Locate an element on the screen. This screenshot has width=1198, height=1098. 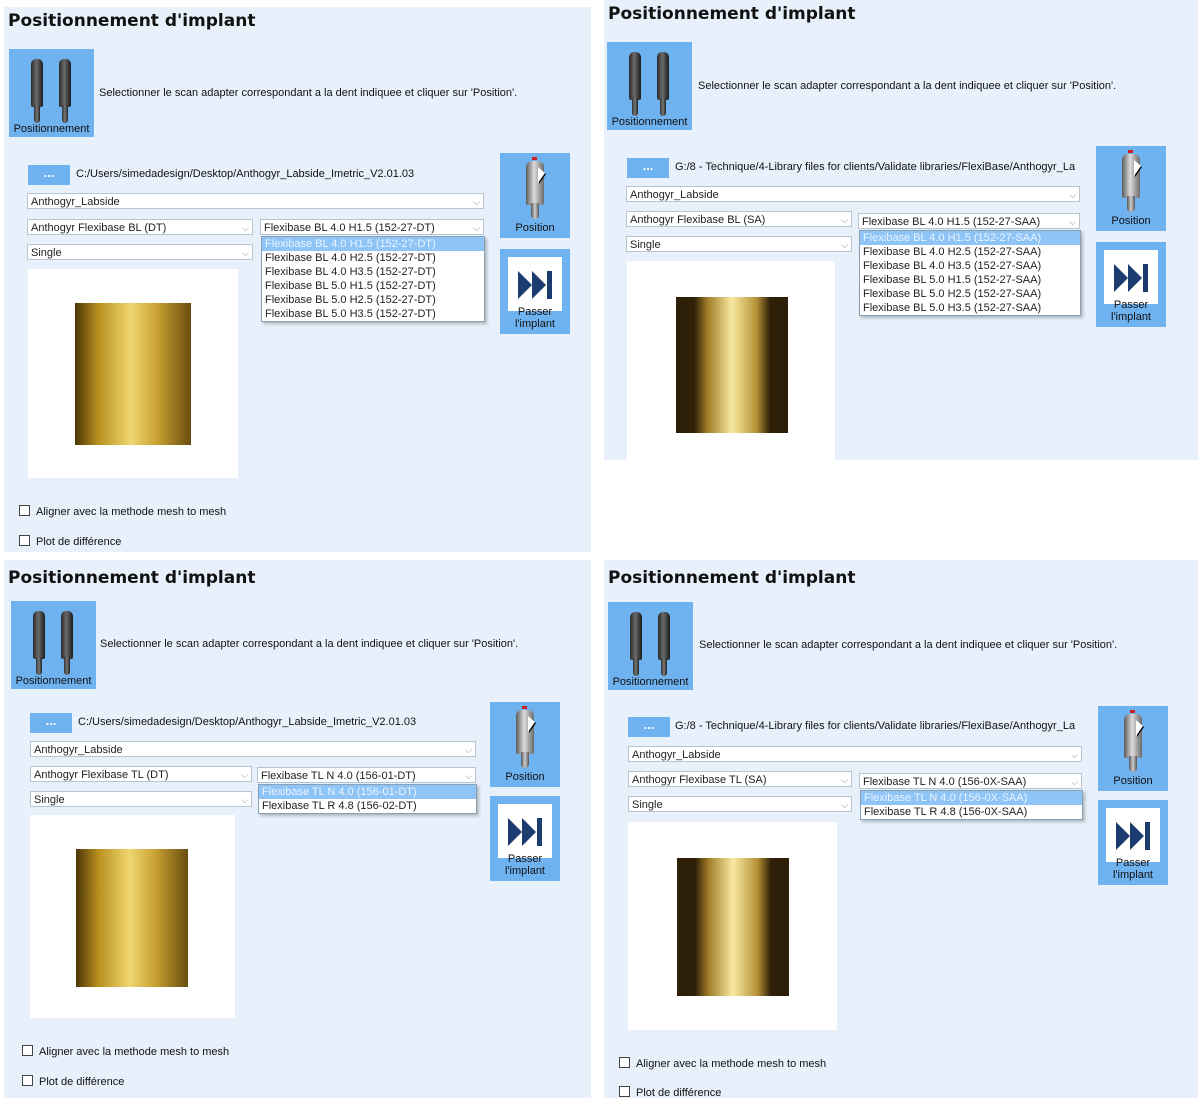
dropdown-option: Flexibase BL 4.0 H1.5 (152-27-DT) is located at coordinates (373, 244).